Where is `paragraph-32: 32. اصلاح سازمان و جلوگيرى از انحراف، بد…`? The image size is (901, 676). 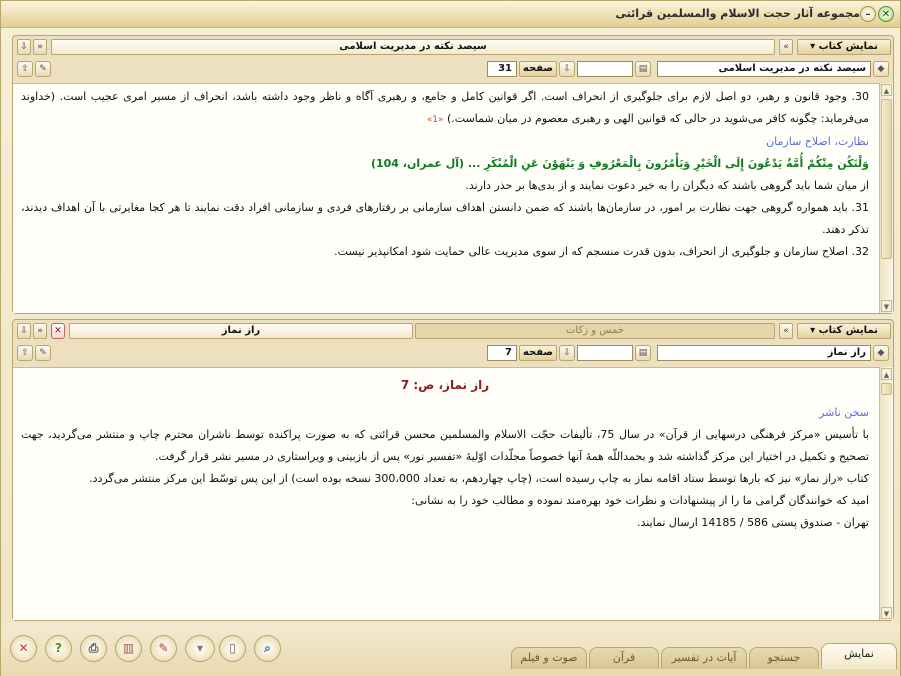
paragraph-32: 32. اصلاح سازمان و جلوگيرى از انحراف، بد… is located at coordinates (601, 251).